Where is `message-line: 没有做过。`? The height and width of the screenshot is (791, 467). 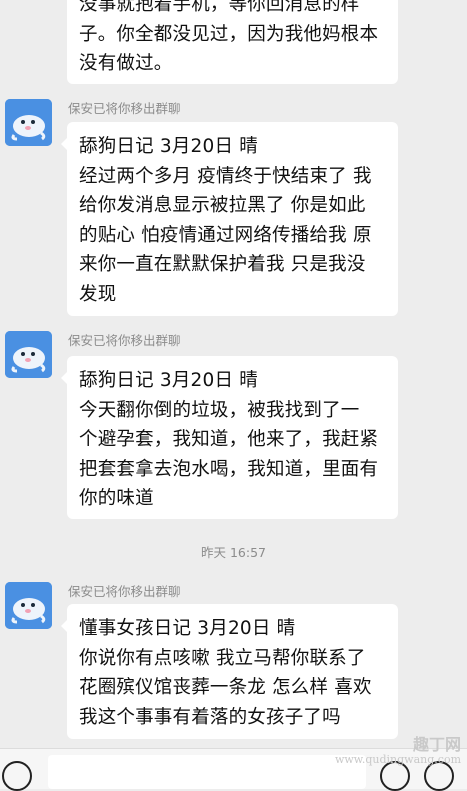
message-line: 没有做过。 is located at coordinates (126, 63).